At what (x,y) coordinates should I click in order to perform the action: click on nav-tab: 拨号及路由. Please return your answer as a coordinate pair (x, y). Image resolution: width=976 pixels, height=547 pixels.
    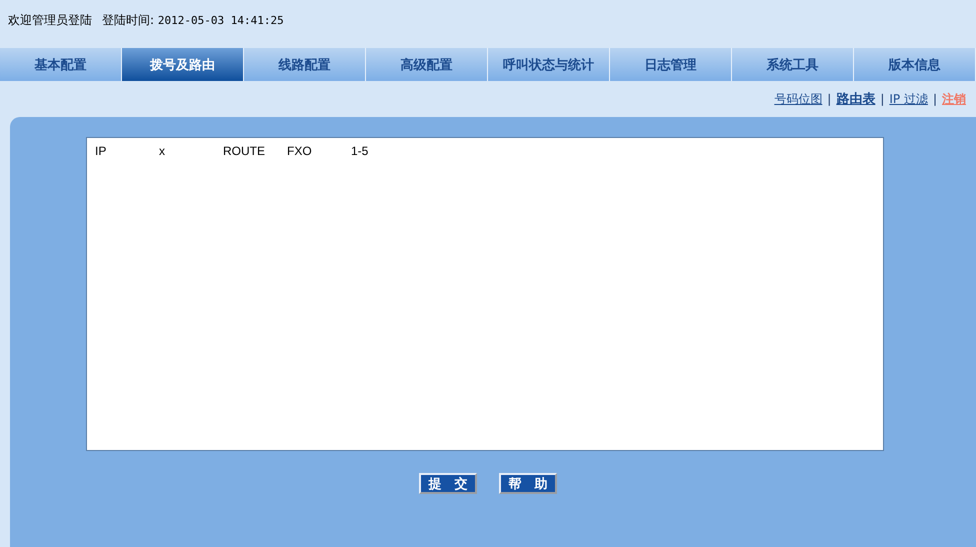
    Looking at the image, I should click on (183, 64).